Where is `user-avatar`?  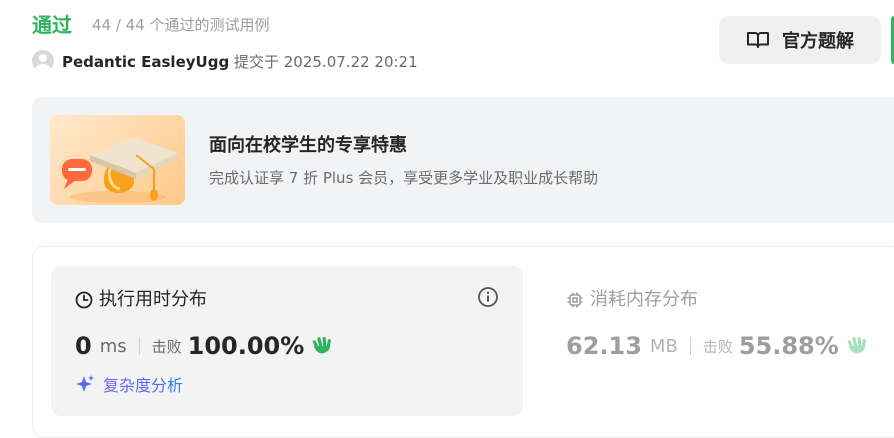
user-avatar is located at coordinates (43, 61).